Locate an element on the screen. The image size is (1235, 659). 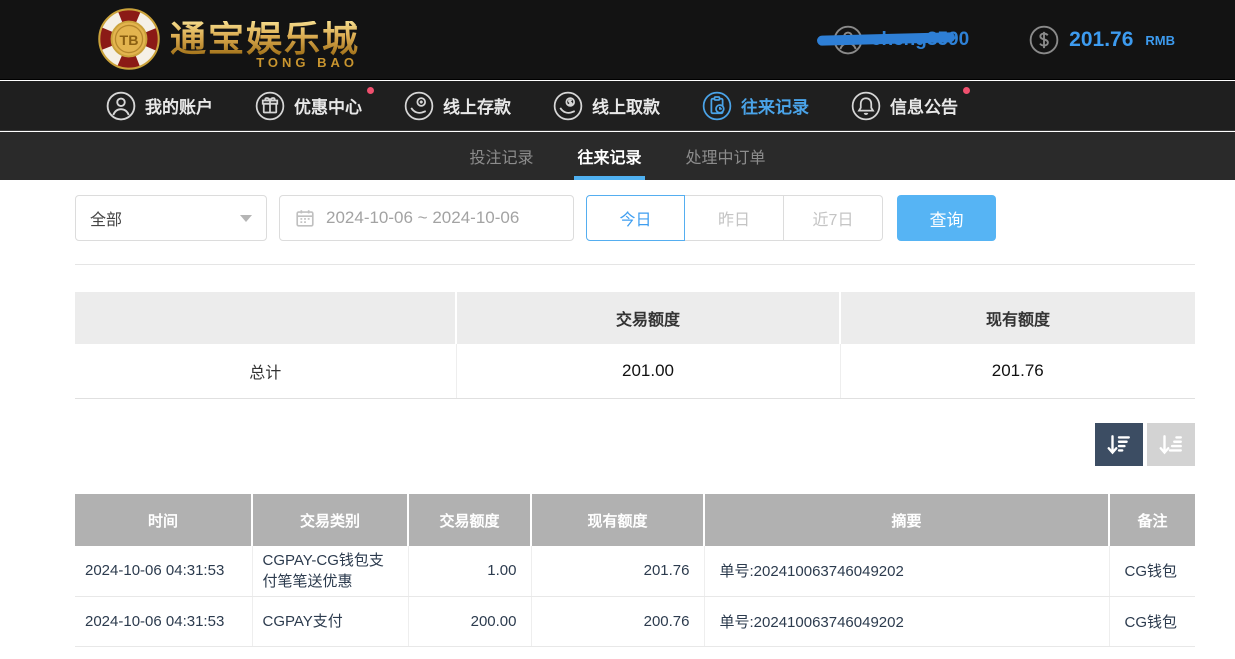
chip-label: TB is located at coordinates (129, 41).